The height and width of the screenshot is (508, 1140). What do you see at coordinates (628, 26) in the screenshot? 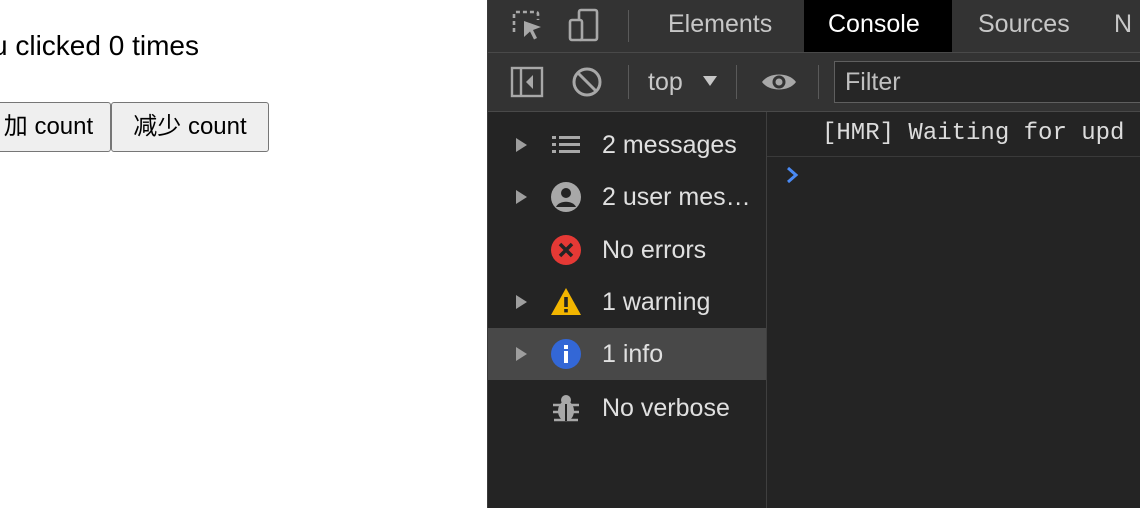
I see `tabbar-divider` at bounding box center [628, 26].